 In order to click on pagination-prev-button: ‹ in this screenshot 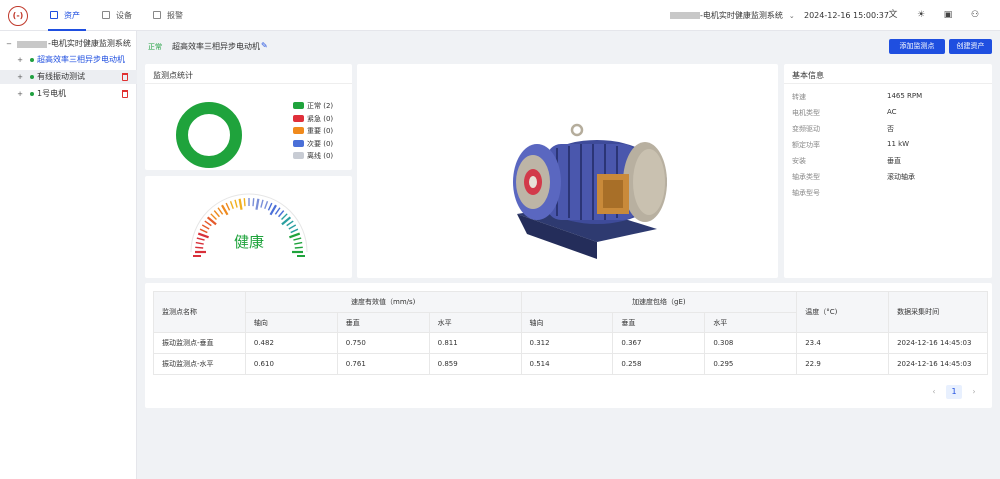, I will do `click(934, 392)`.